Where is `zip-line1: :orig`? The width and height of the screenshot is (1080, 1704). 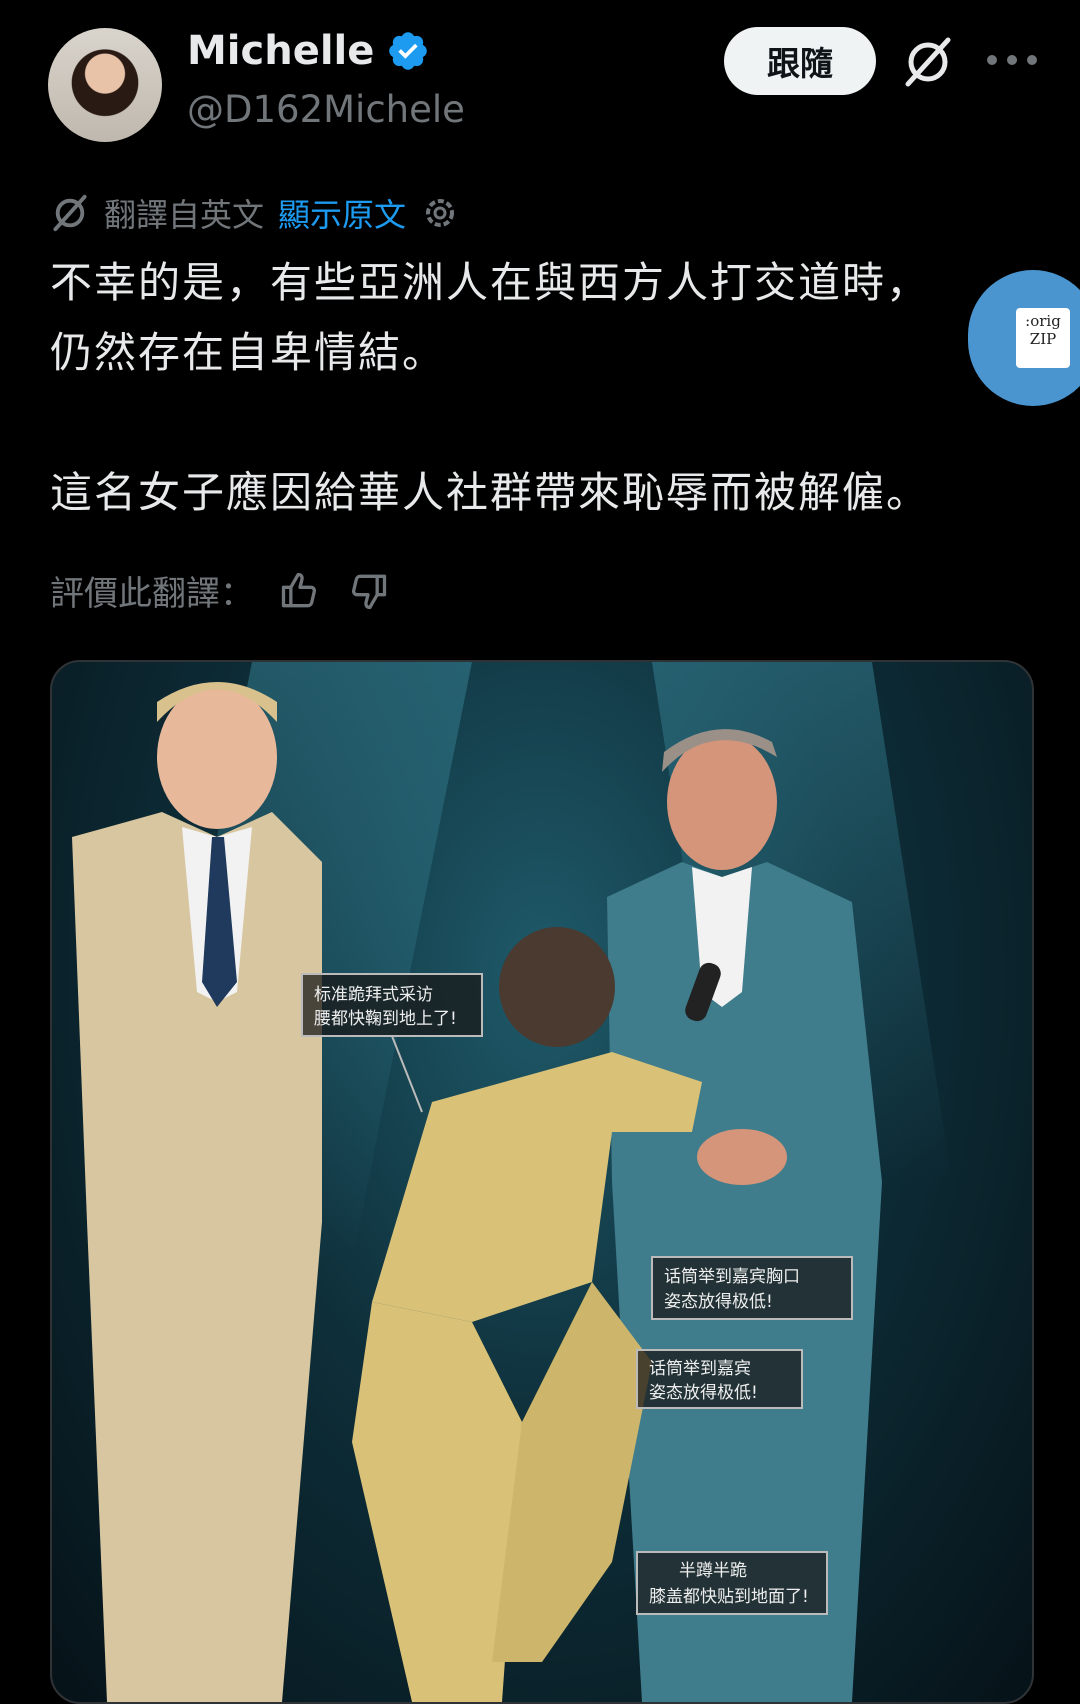
zip-line1: :orig is located at coordinates (1043, 321).